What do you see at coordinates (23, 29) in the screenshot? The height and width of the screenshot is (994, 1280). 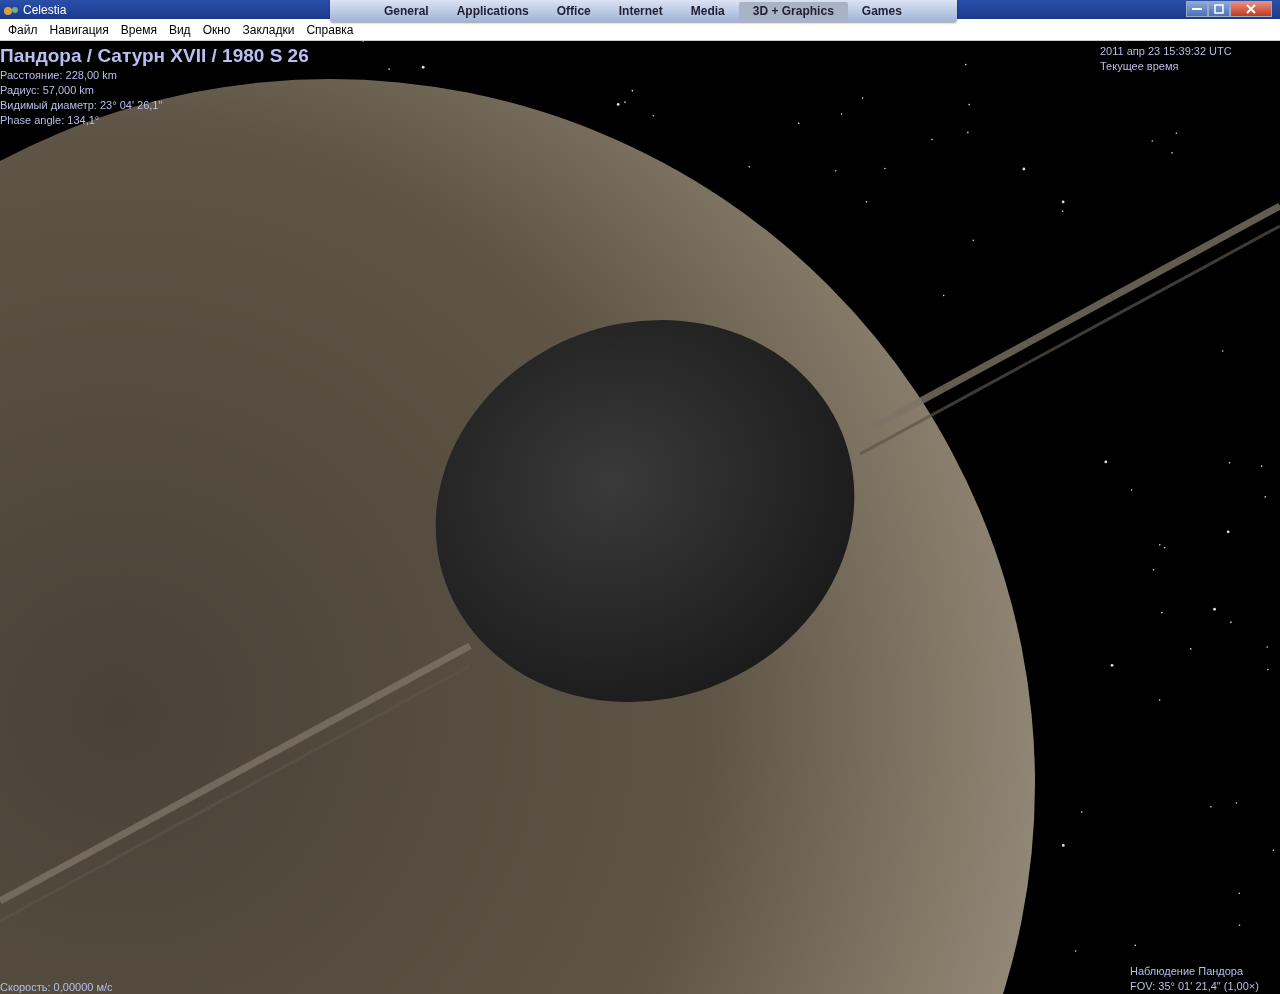 I see `menu-item: Файл` at bounding box center [23, 29].